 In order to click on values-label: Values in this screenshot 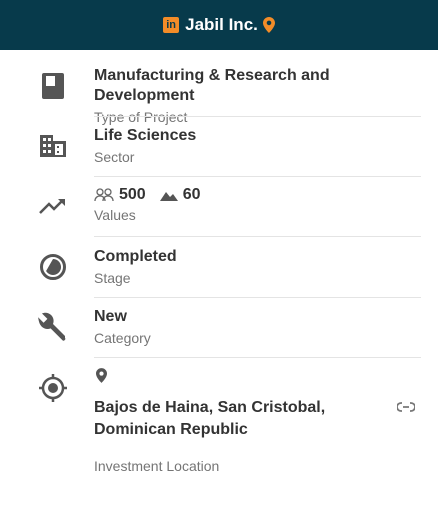, I will do `click(115, 215)`.